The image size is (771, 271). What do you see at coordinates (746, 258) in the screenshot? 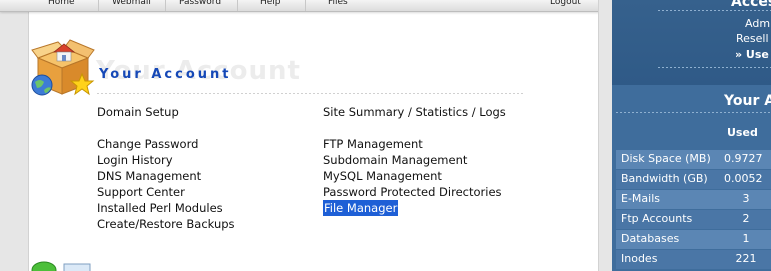
I see `stat-value: 221` at bounding box center [746, 258].